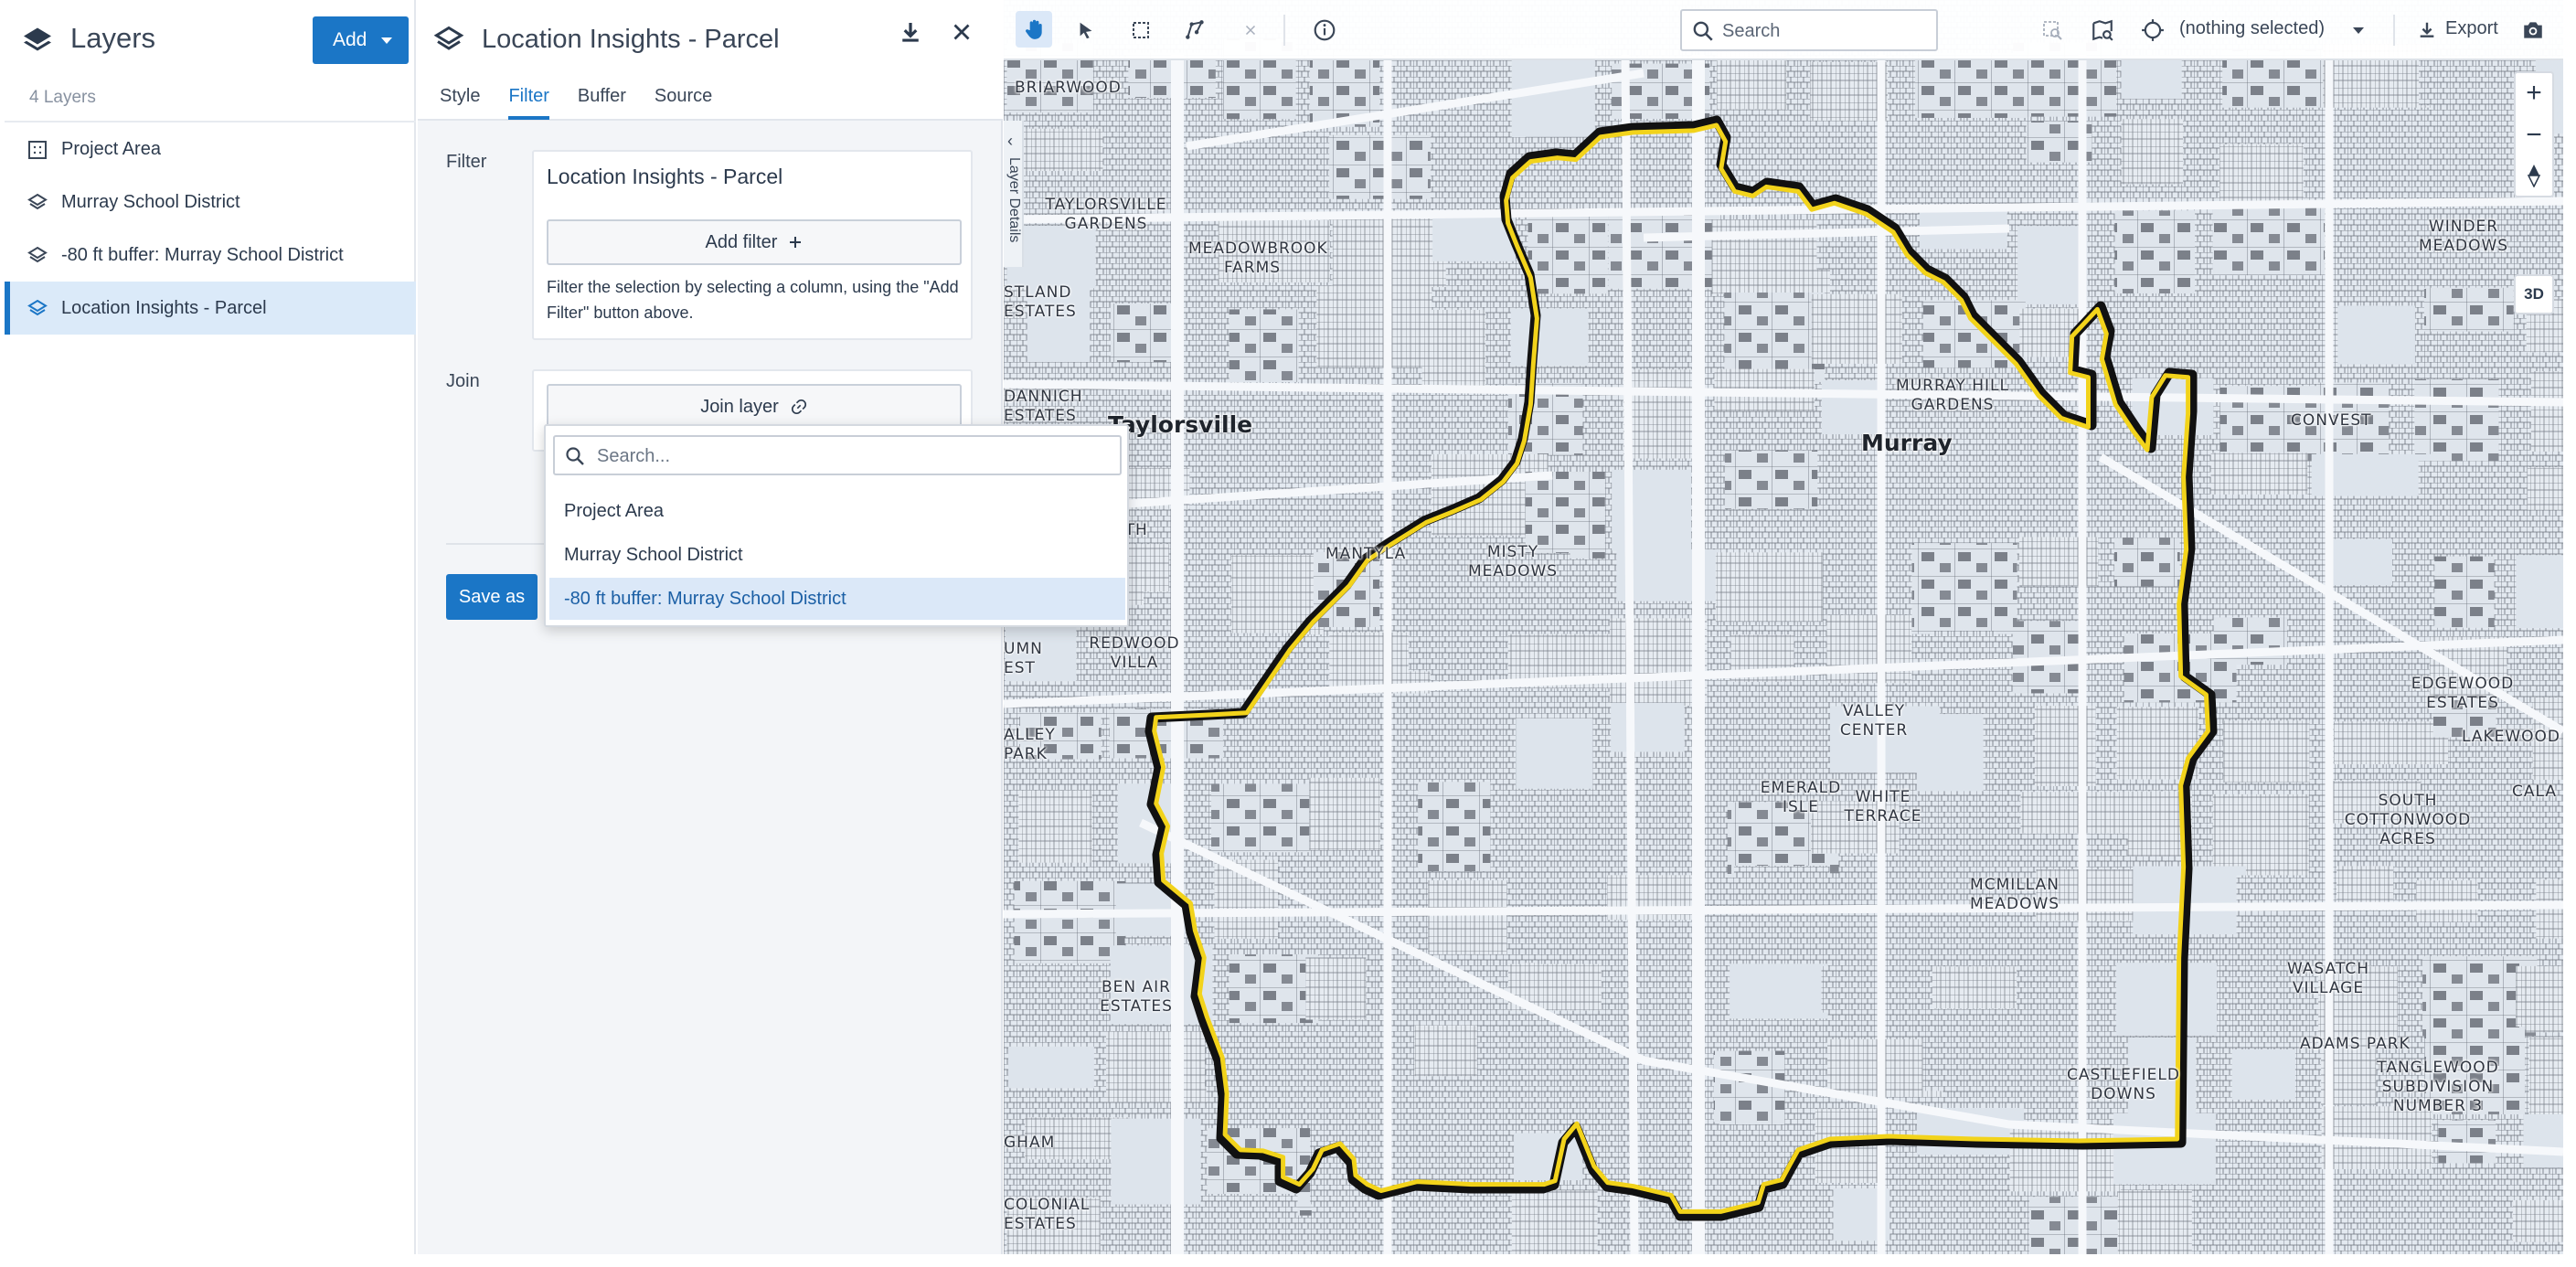 Image resolution: width=2576 pixels, height=1267 pixels. Describe the element at coordinates (1324, 31) in the screenshot. I see `info-icon` at that location.